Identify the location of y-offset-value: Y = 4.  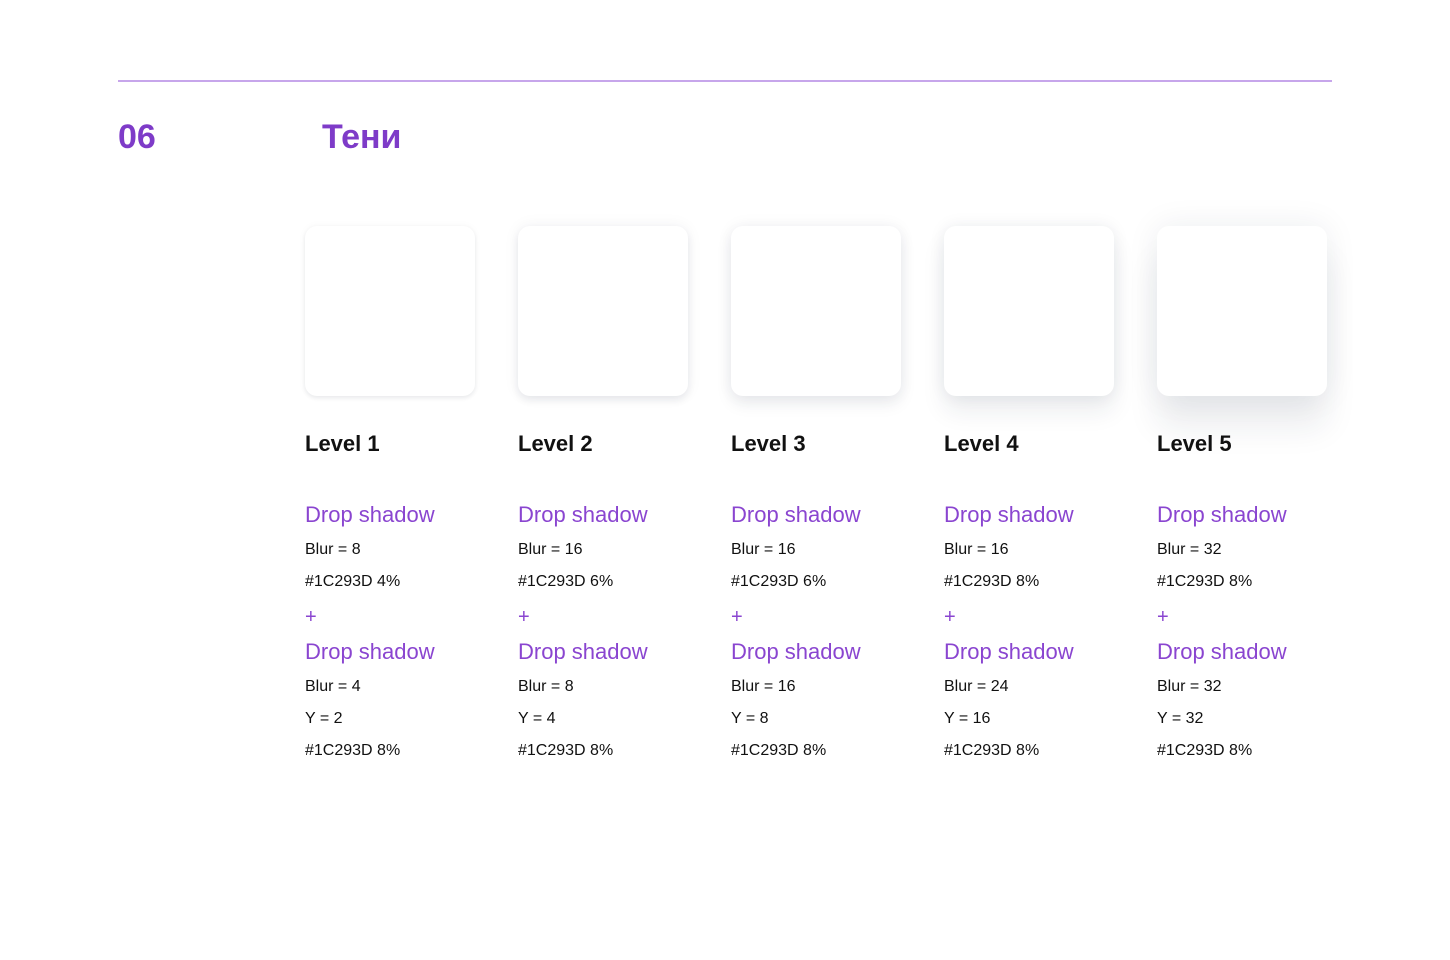
(537, 718).